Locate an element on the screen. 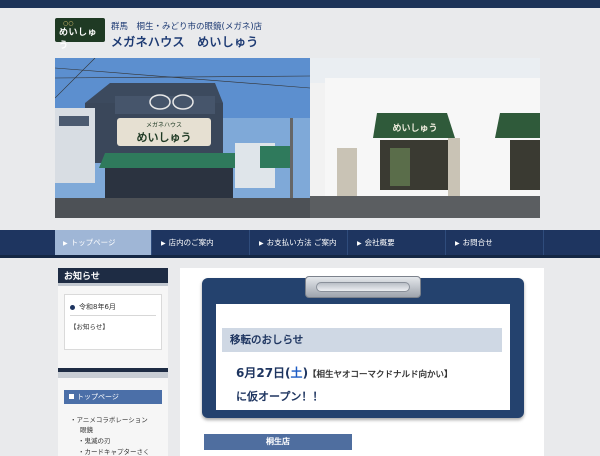  news-category: 【お知らせ】 is located at coordinates (89, 327).